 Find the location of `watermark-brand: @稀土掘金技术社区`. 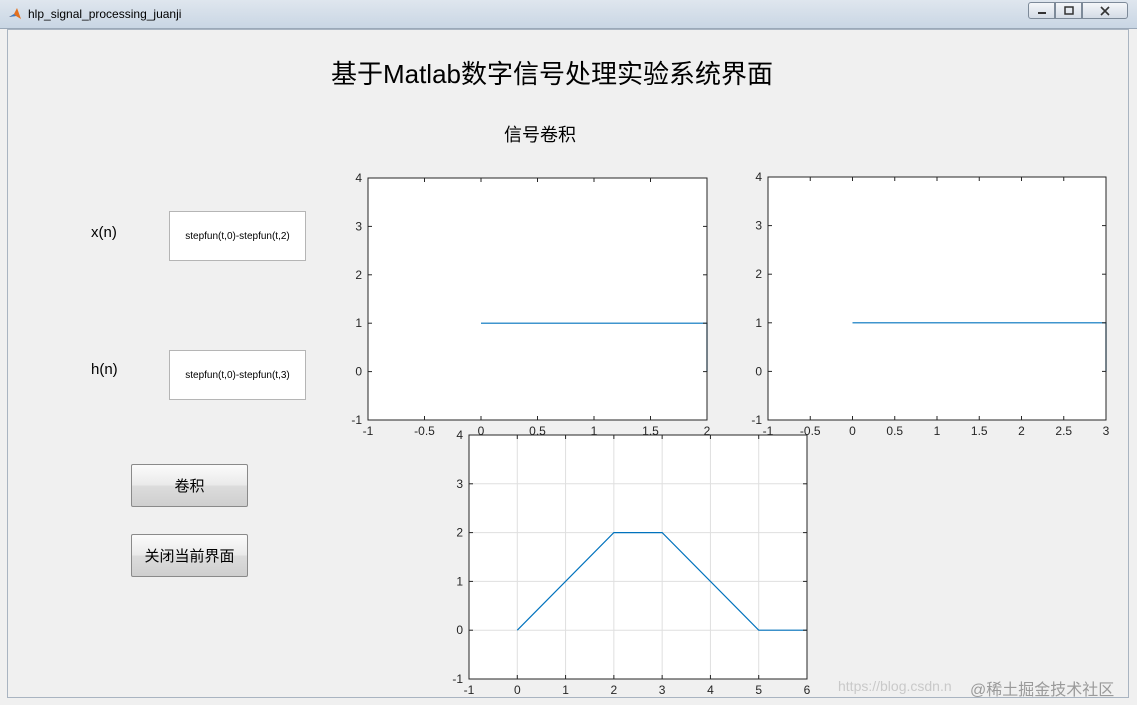

watermark-brand: @稀土掘金技术社区 is located at coordinates (1042, 690).